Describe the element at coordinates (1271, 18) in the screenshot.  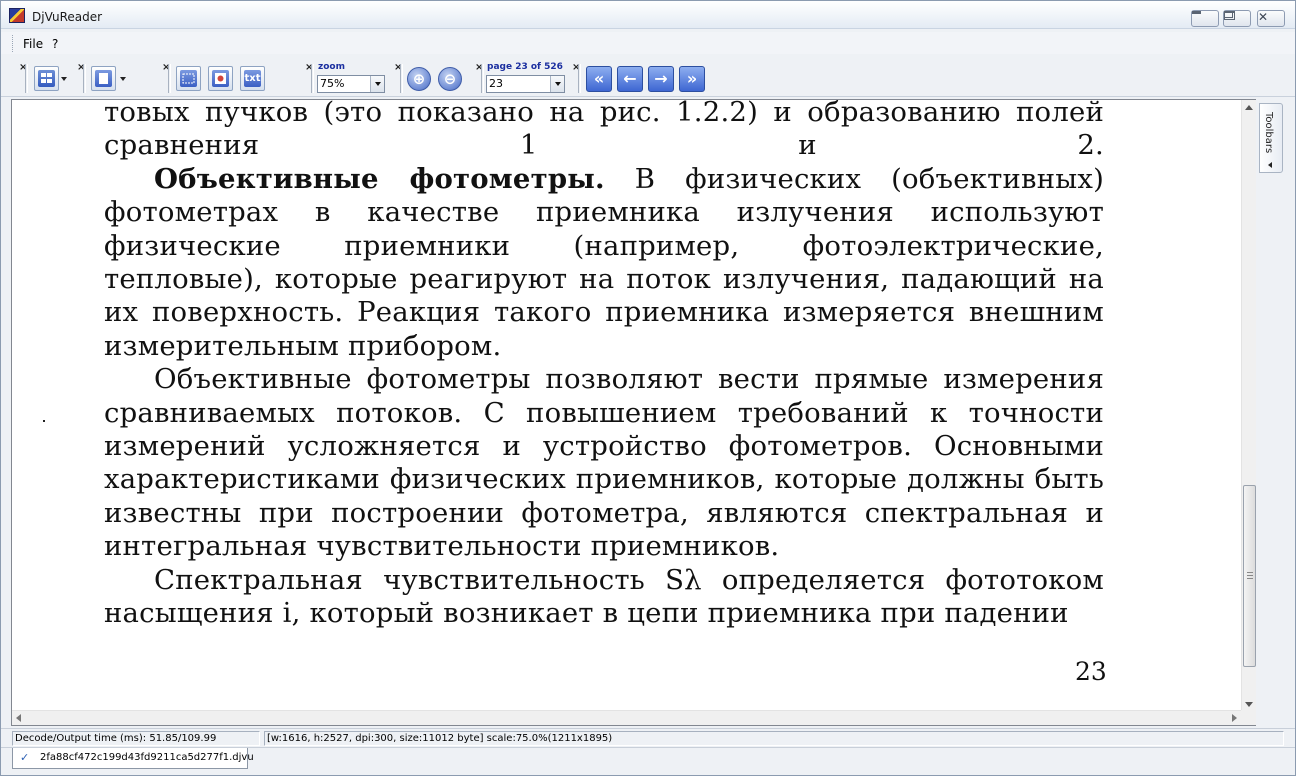
I see `close-button: ✕` at that location.